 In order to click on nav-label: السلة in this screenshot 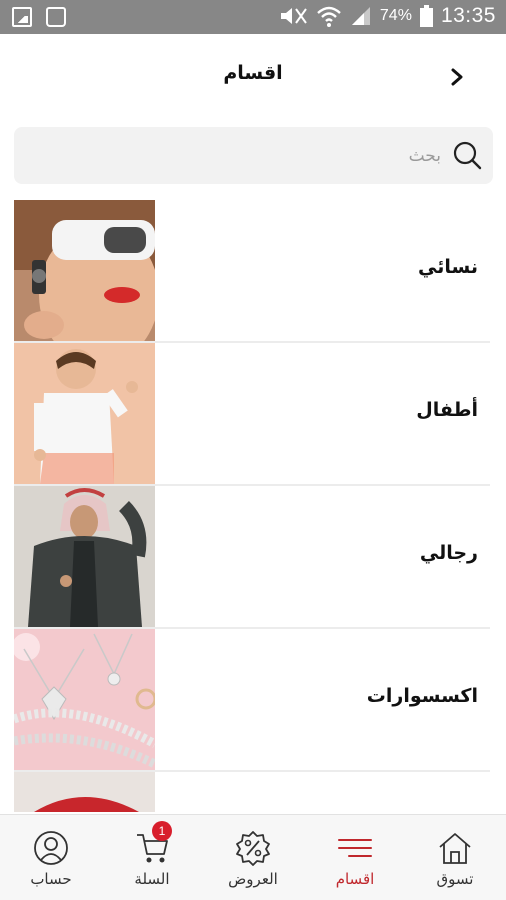, I will do `click(152, 879)`.